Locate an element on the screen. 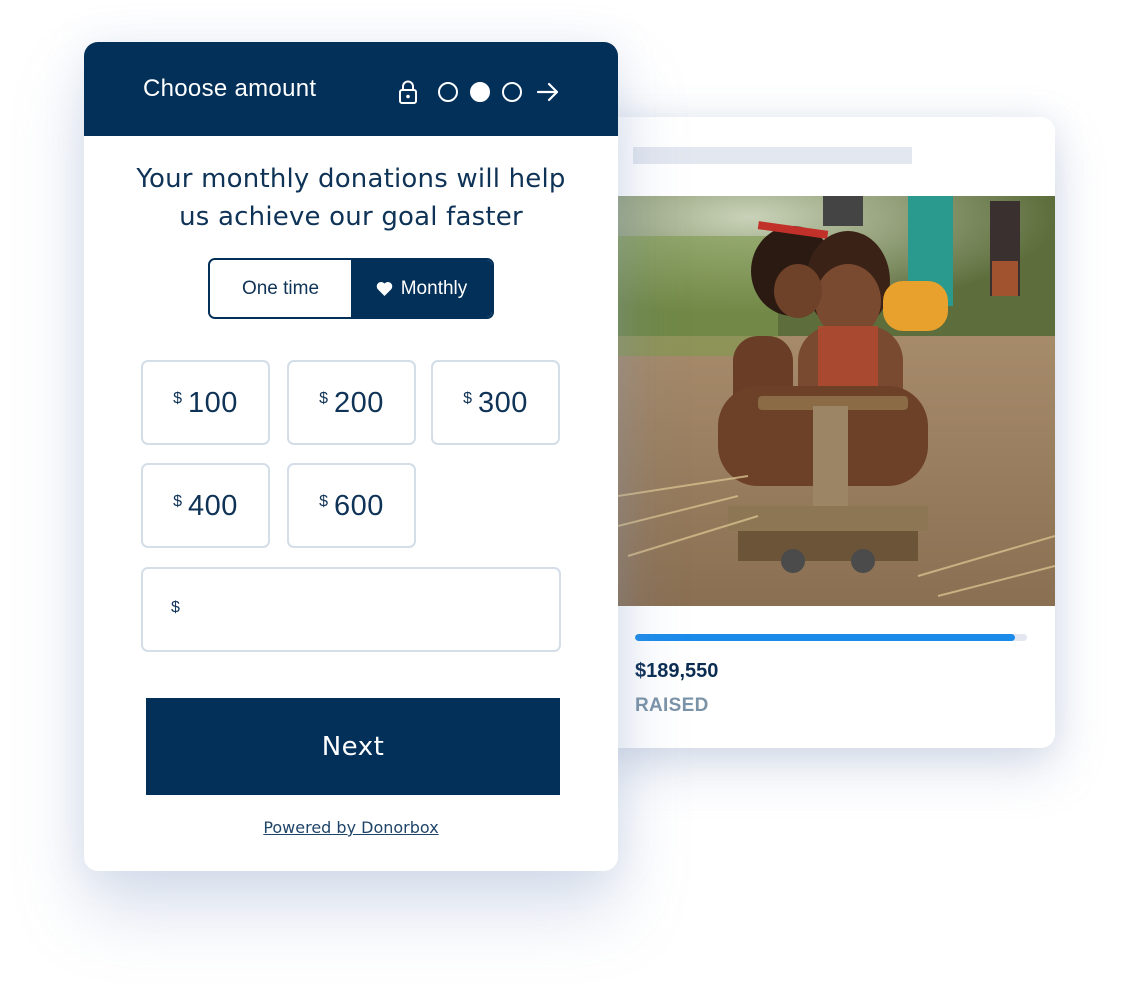 Image resolution: width=1128 pixels, height=997 pixels. step-indicators is located at coordinates (479, 92).